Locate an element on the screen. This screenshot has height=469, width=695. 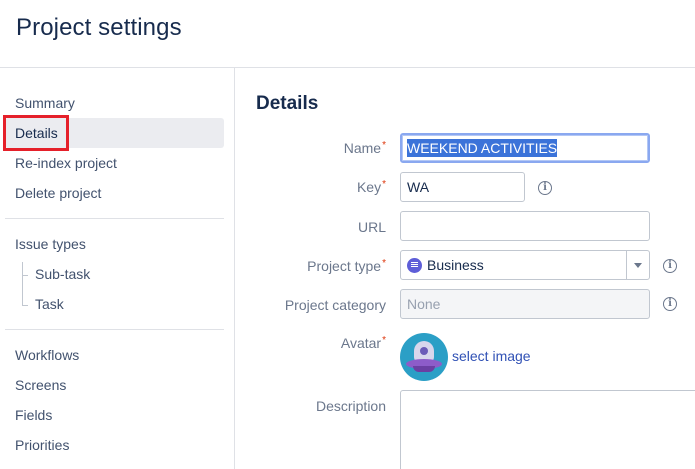
select-image-link: select image is located at coordinates (491, 356).